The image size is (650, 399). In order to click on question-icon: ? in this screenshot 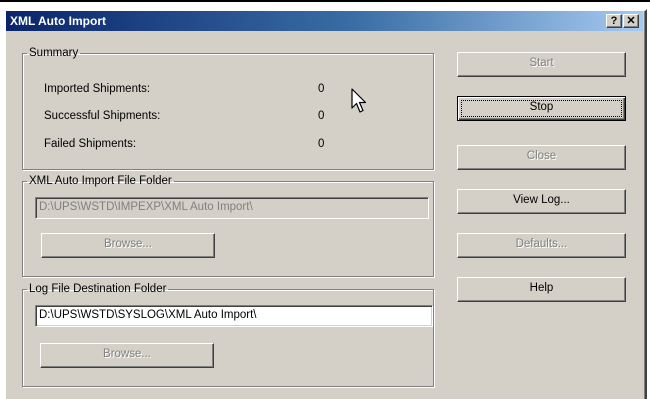, I will do `click(614, 21)`.